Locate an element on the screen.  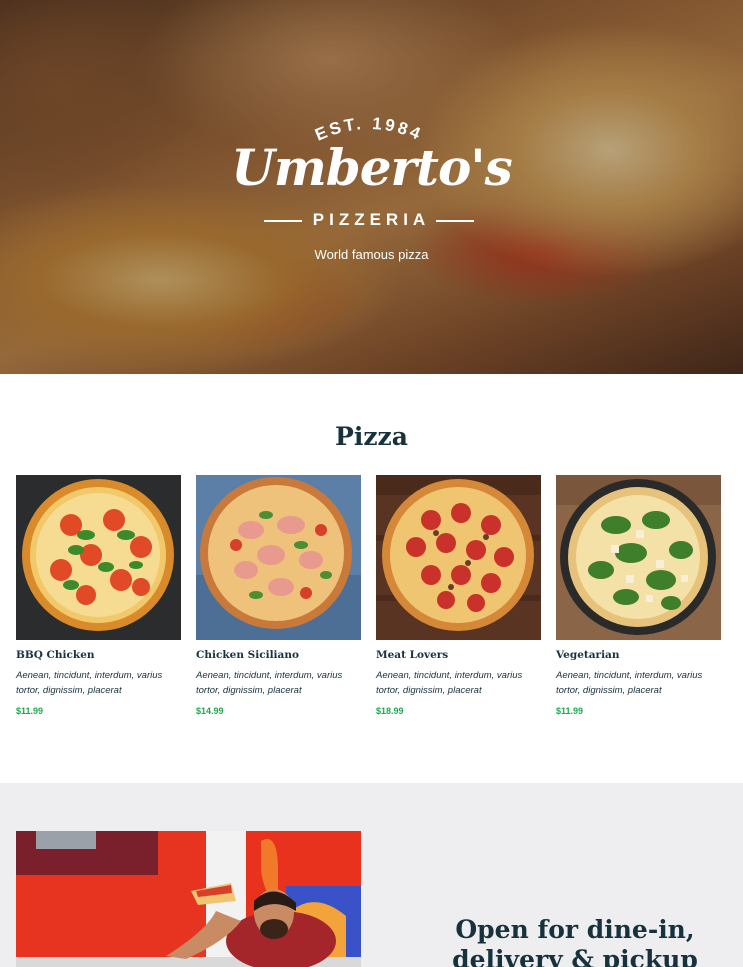
pizza-photo-bbq-chicken is located at coordinates (98, 557).